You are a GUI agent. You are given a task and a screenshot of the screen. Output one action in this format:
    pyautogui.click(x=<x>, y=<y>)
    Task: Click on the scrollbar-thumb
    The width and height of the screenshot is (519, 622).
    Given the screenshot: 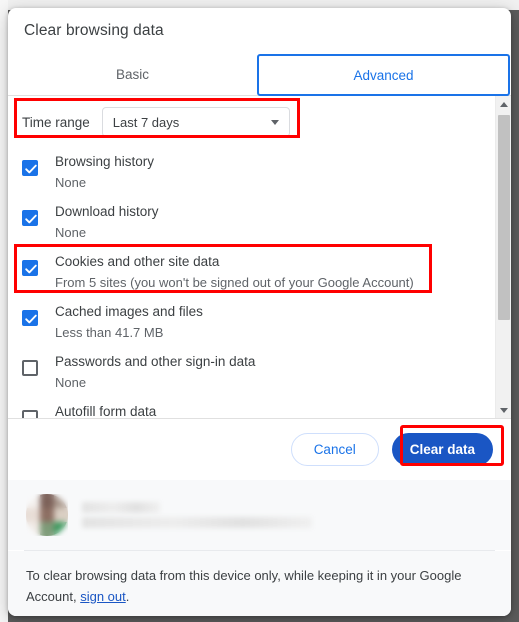 What is the action you would take?
    pyautogui.click(x=504, y=217)
    